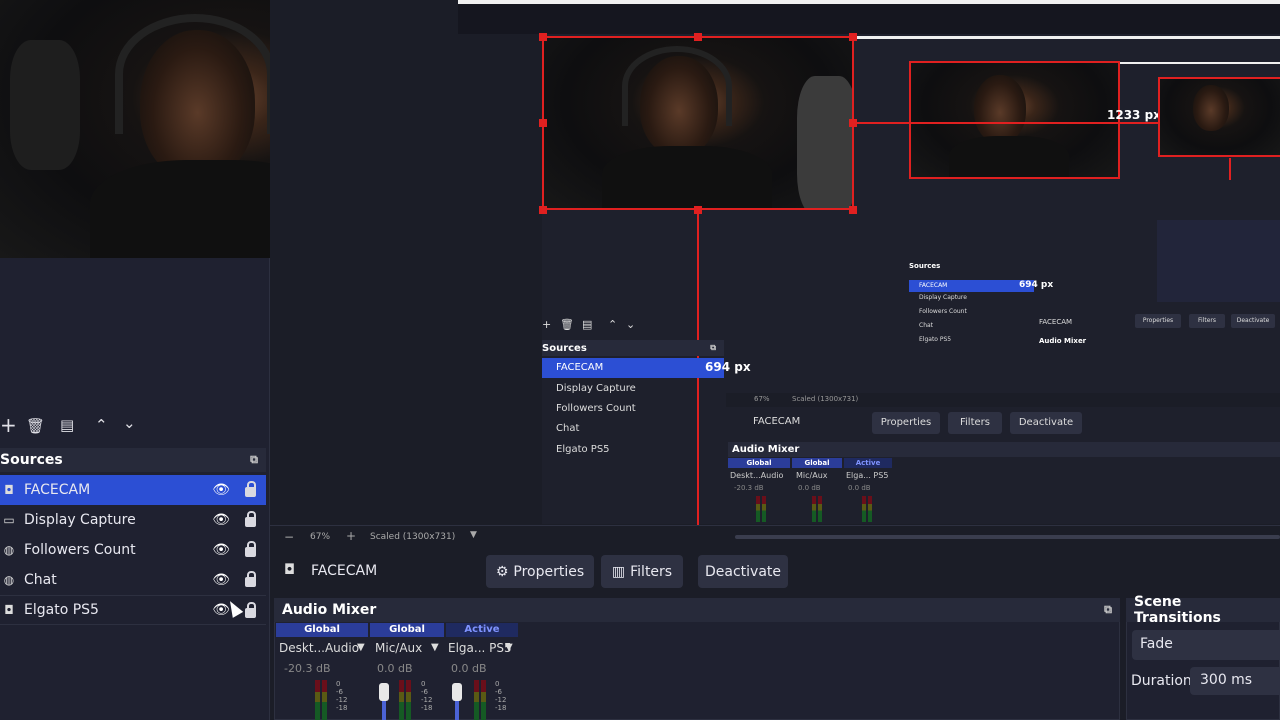 Image resolution: width=1280 pixels, height=720 pixels. I want to click on nested-context-source: FACECAM, so click(777, 421).